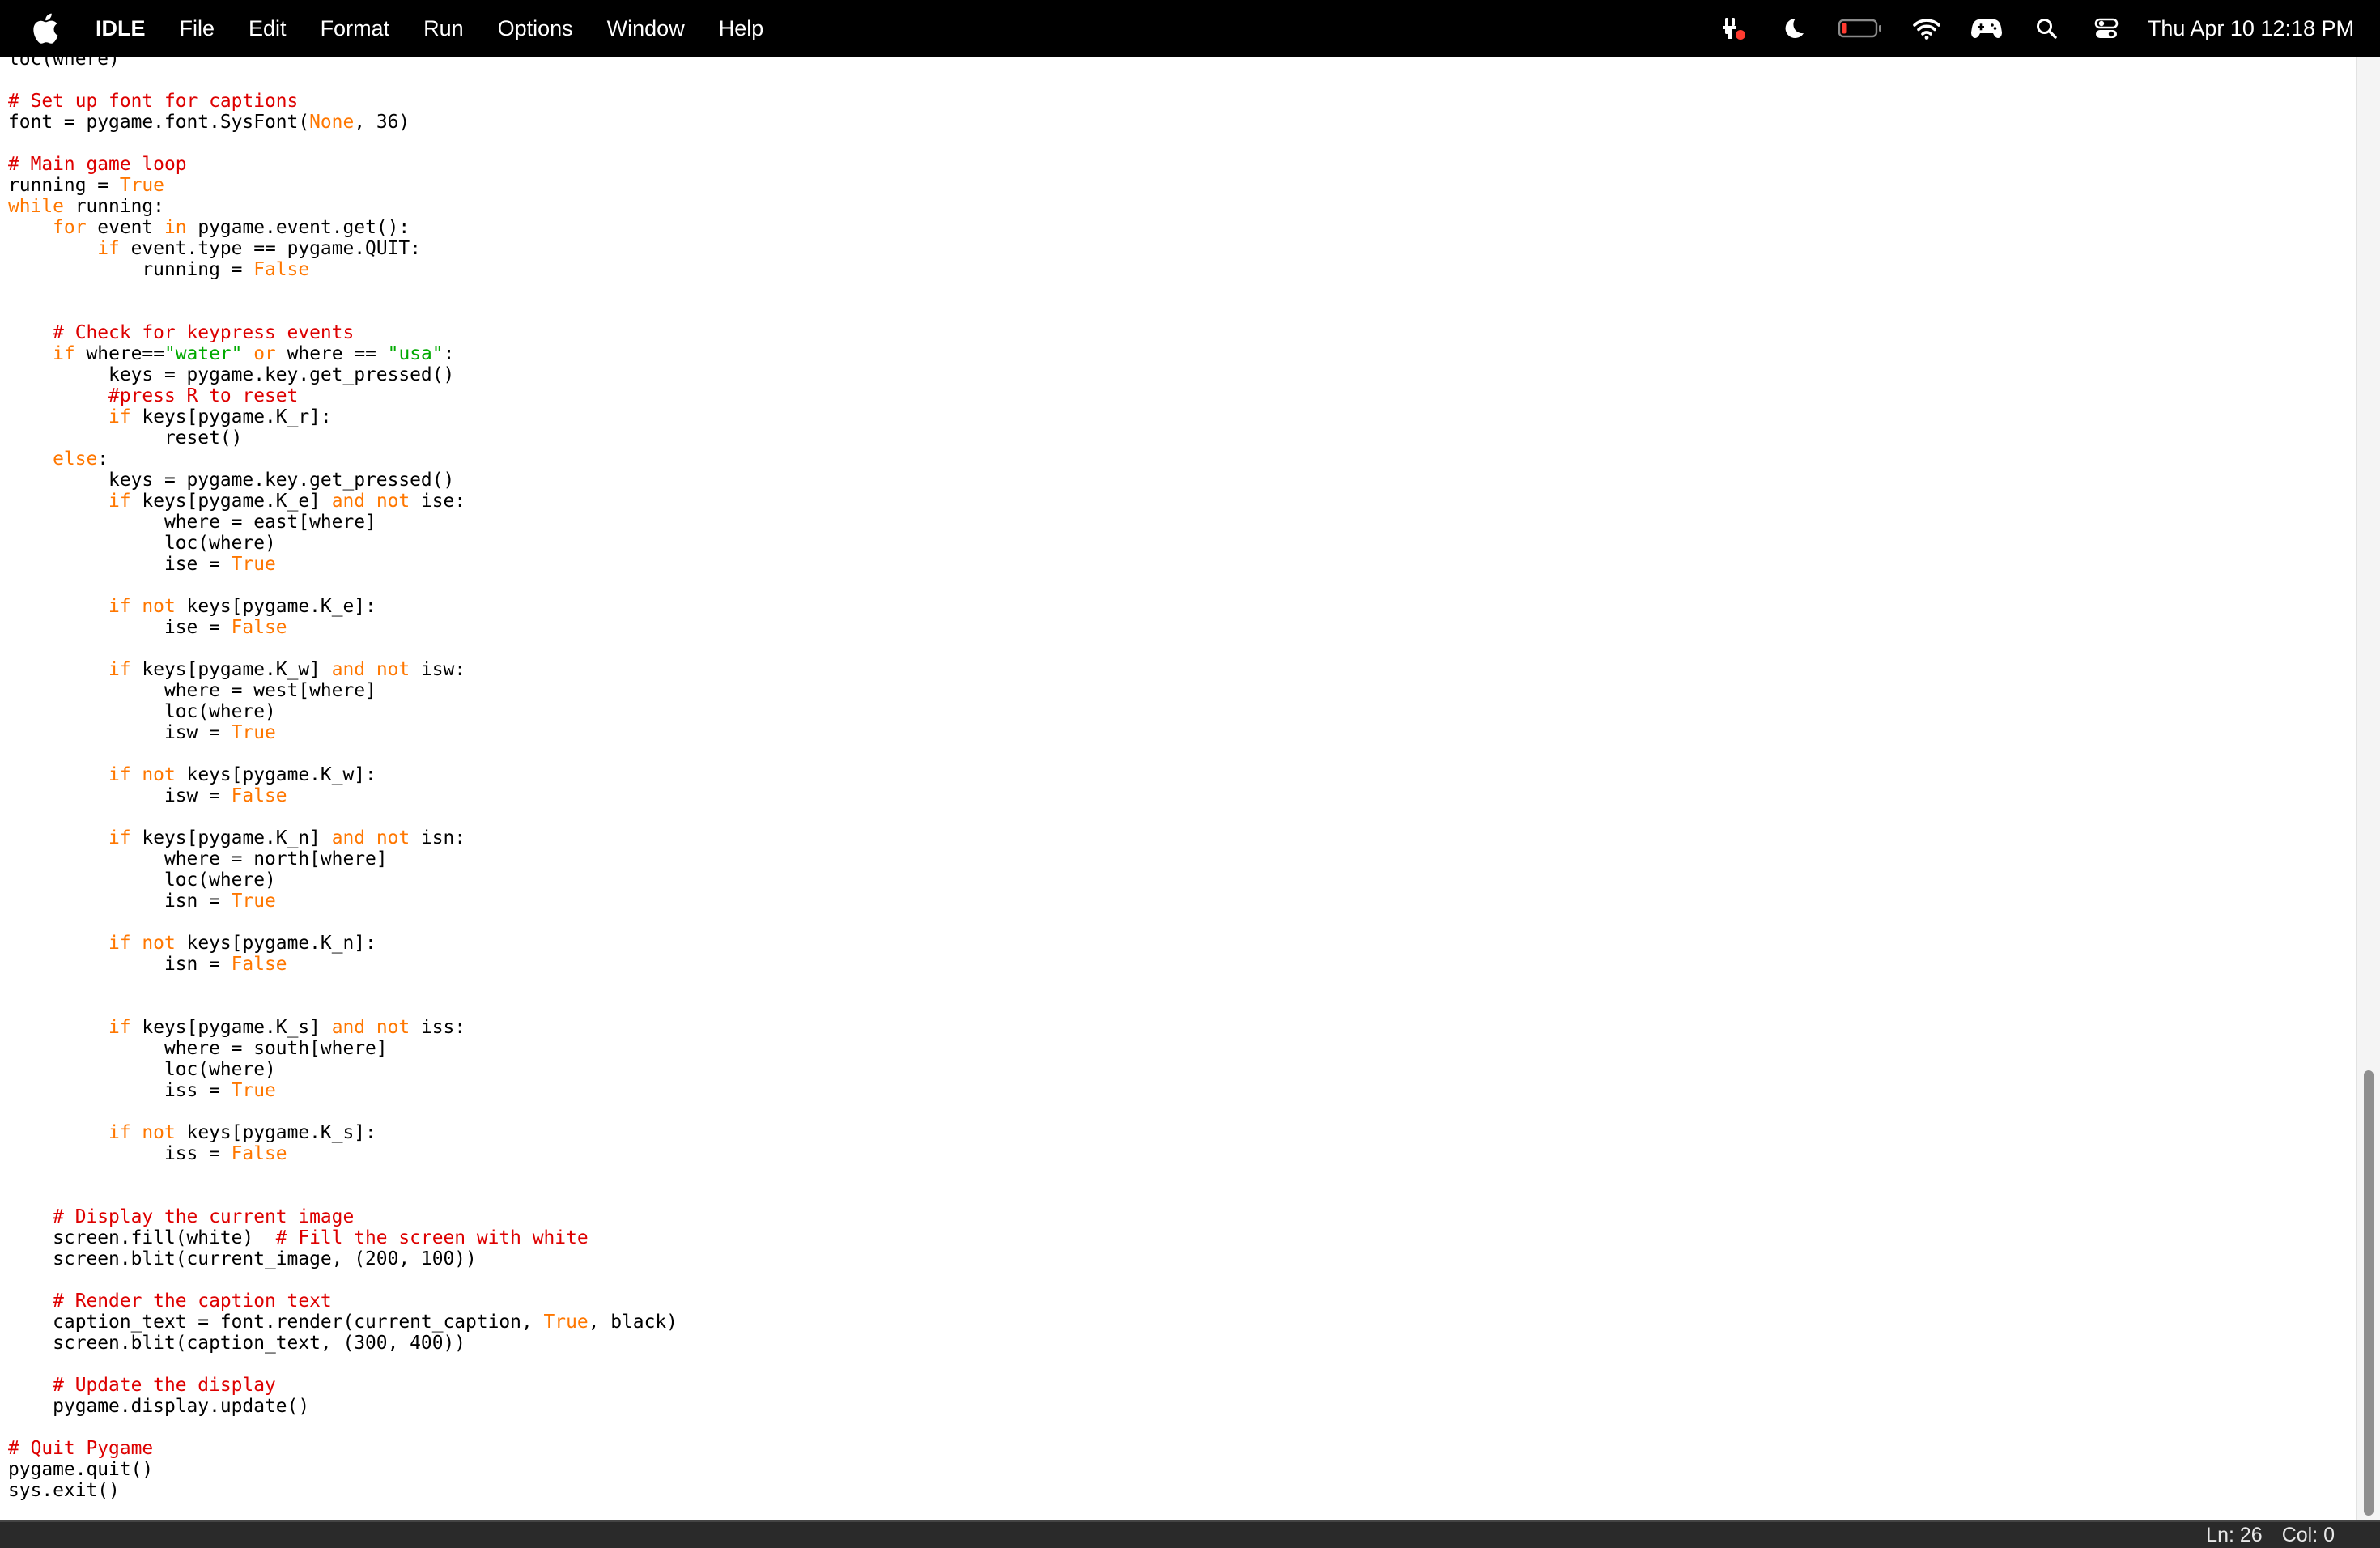  Describe the element at coordinates (343, 332) in the screenshot. I see `code-line: # Check for keypress events` at that location.